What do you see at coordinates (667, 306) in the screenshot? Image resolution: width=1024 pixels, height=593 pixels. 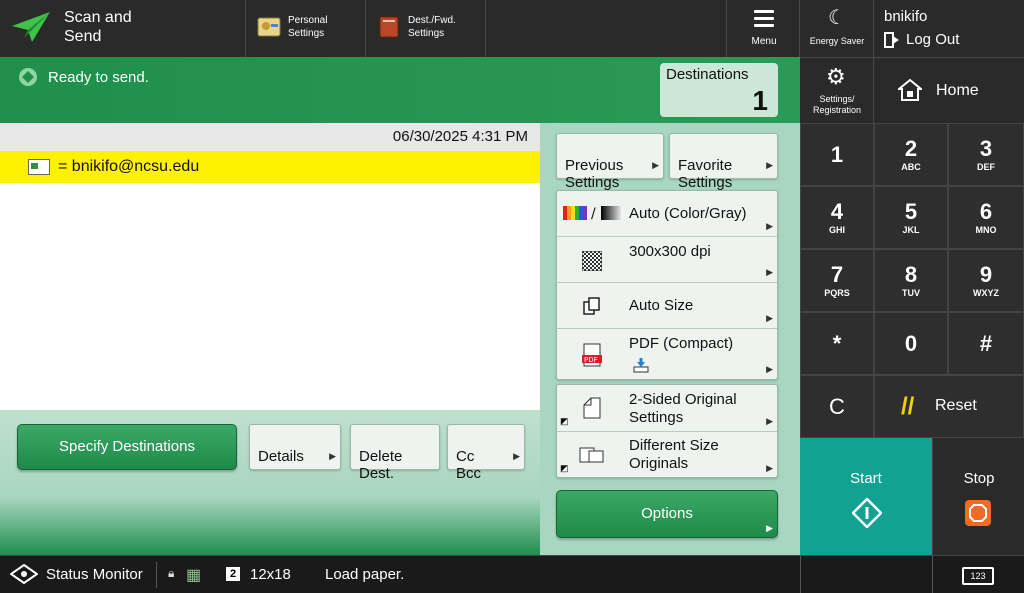 I see `scan-size-setting: Auto Size ▶` at bounding box center [667, 306].